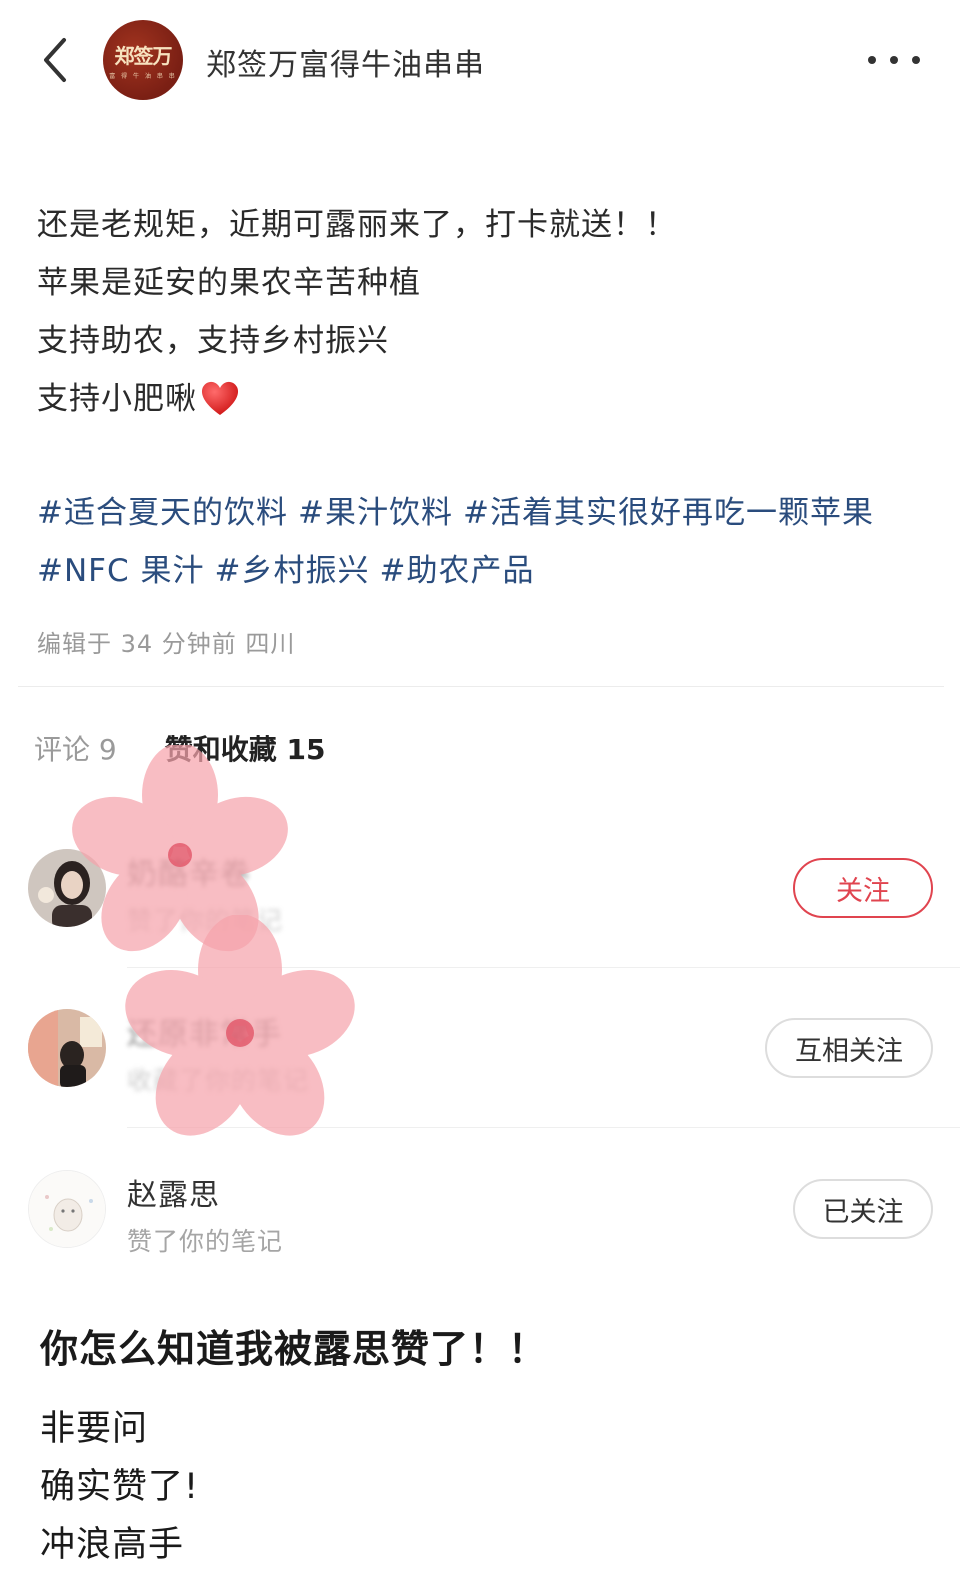  I want to click on post-line: 苹果是延安的果农辛苦种植, so click(229, 283).